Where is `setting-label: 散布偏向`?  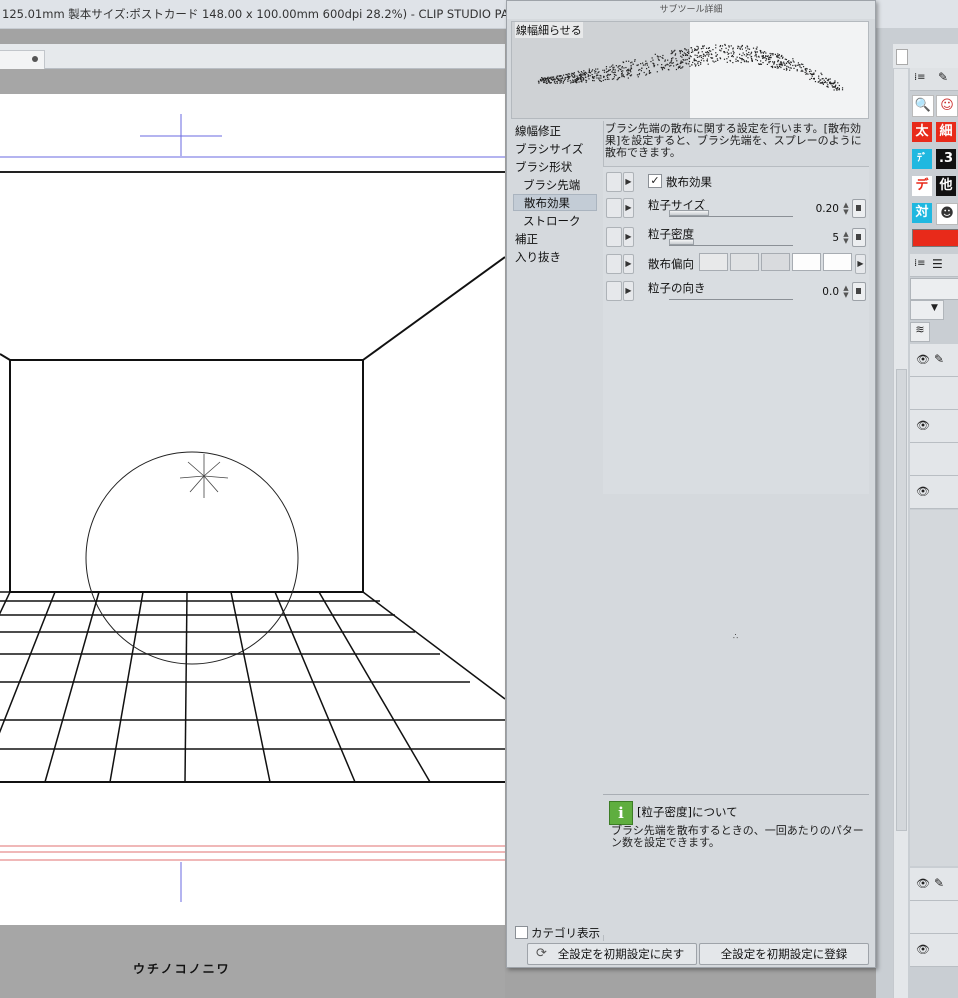 setting-label: 散布偏向 is located at coordinates (671, 264).